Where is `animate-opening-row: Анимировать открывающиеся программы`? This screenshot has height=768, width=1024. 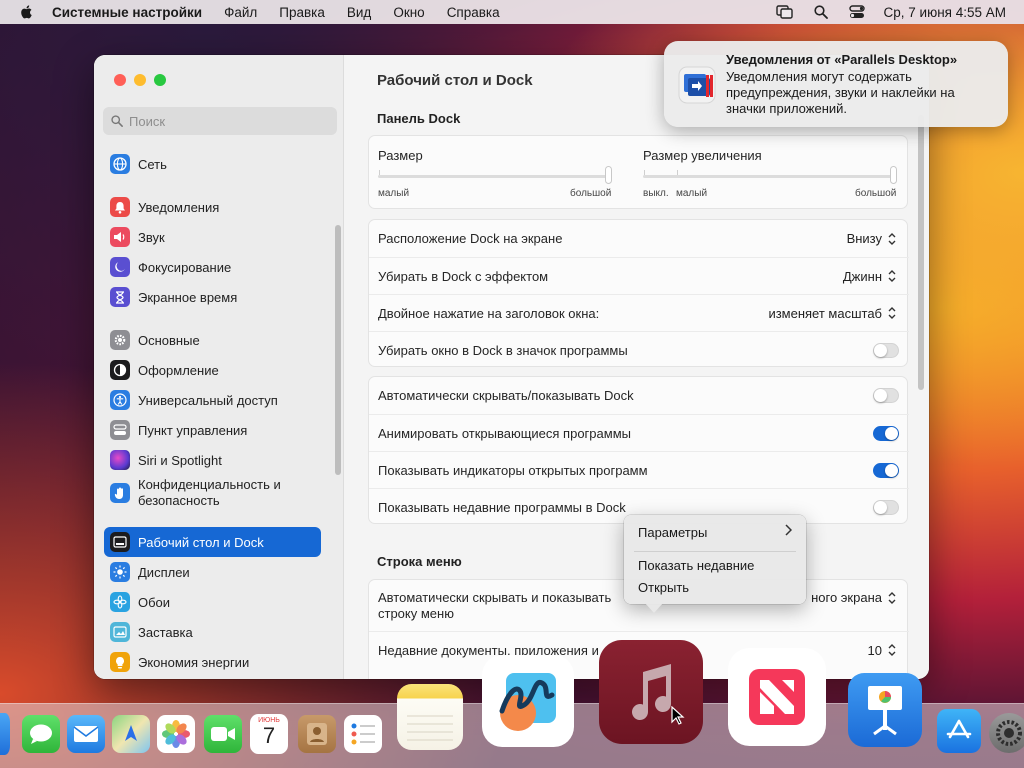
animate-opening-row: Анимировать открывающиеся программы is located at coordinates (639, 432).